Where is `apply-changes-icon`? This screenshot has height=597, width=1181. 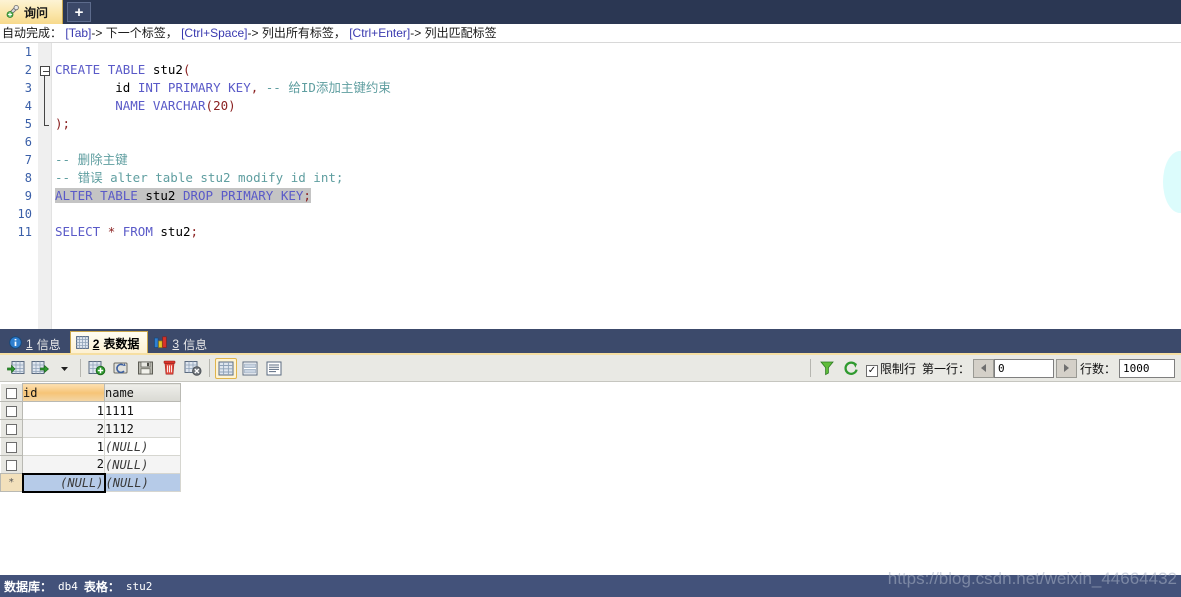
apply-changes-icon is located at coordinates (121, 368).